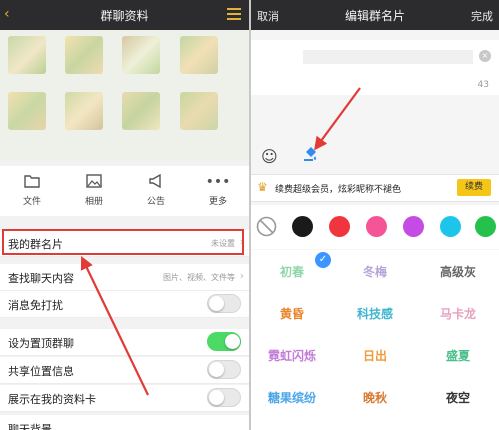 This screenshot has height=430, width=499. Describe the element at coordinates (41, 371) in the screenshot. I see `row-label: 共享位置信息` at that location.